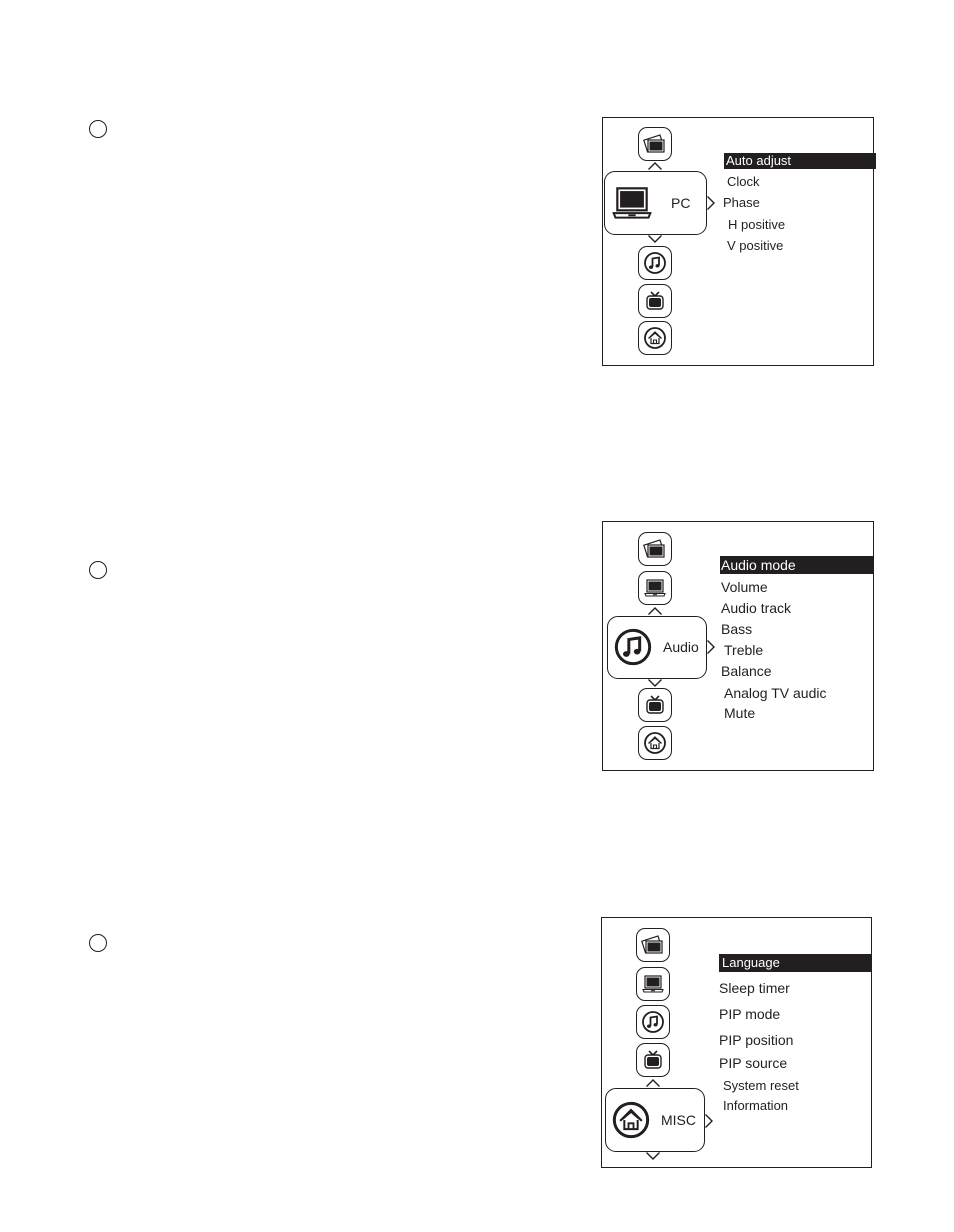 This screenshot has width=954, height=1232. Describe the element at coordinates (655, 1120) in the screenshot. I see `category-misc-selected: MISC` at that location.